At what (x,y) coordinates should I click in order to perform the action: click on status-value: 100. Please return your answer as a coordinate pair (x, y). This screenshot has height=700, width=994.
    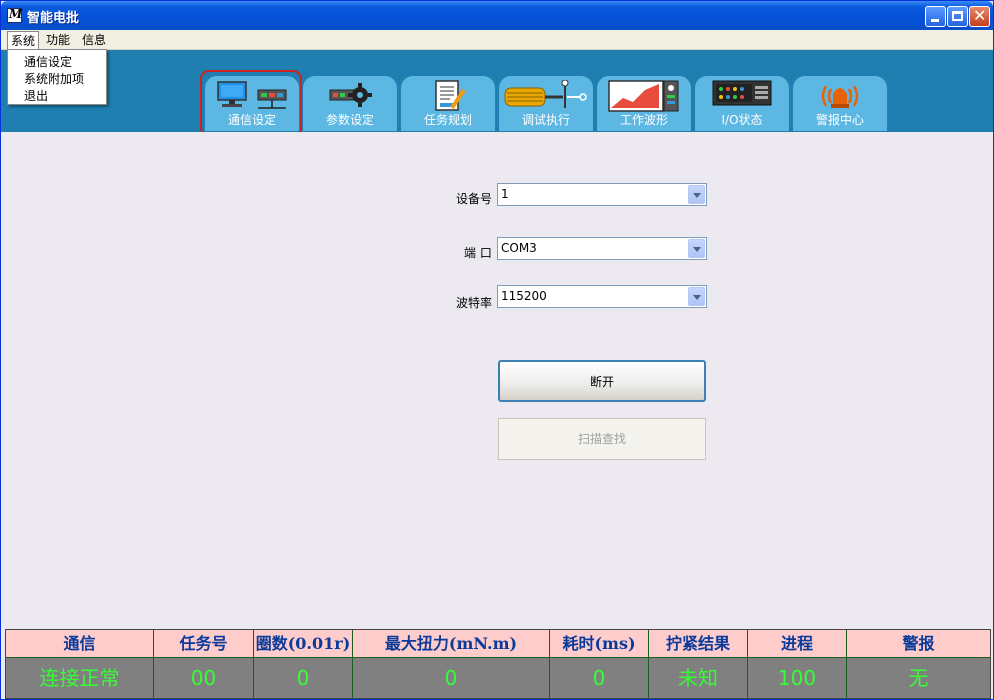
    Looking at the image, I should click on (797, 678).